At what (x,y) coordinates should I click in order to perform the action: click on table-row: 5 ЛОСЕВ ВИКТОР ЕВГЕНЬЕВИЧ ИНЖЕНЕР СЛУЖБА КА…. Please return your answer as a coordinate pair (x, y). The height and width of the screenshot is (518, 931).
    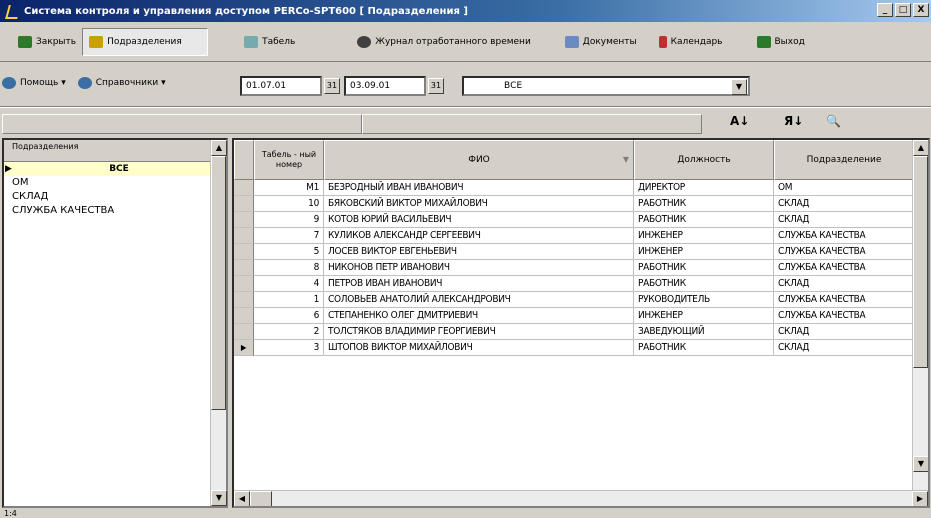
    Looking at the image, I should click on (574, 252).